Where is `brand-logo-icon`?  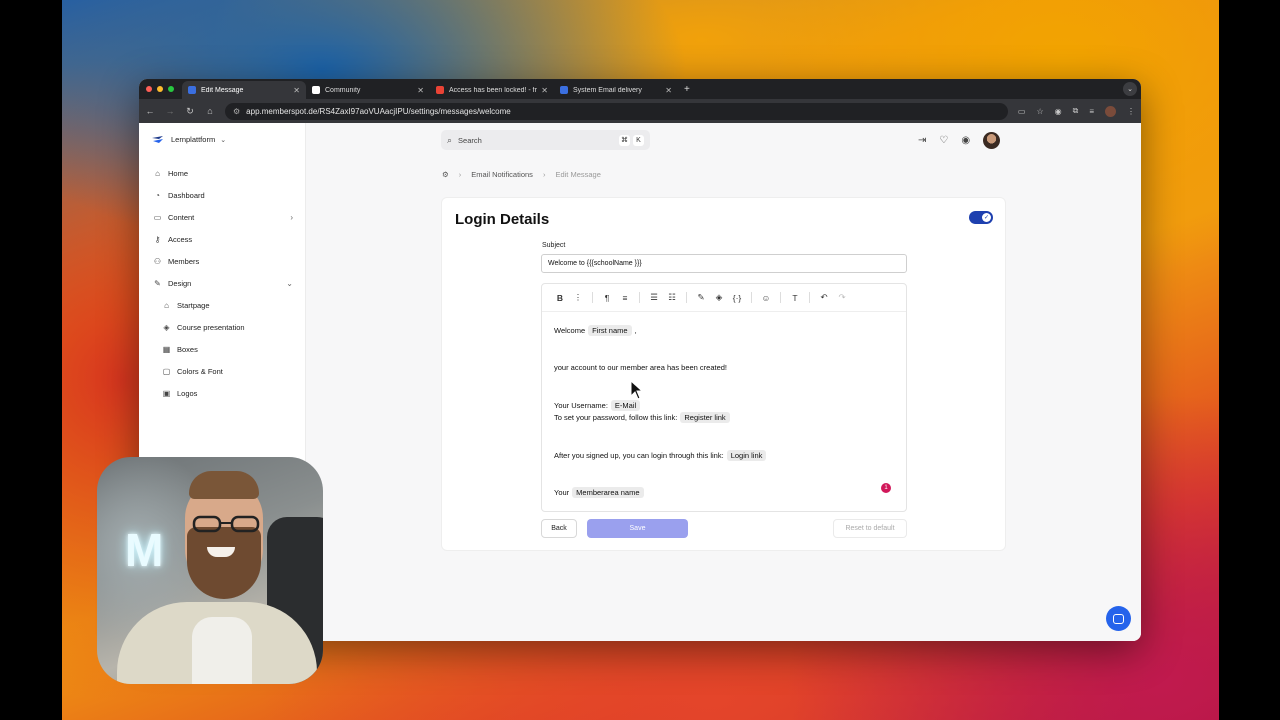
brand-logo-icon is located at coordinates (157, 139).